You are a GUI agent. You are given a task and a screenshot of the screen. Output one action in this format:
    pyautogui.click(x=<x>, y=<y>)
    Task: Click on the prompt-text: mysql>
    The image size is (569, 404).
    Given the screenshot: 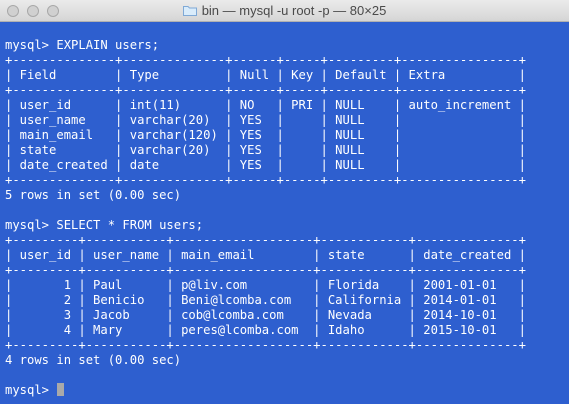 What is the action you would take?
    pyautogui.click(x=31, y=390)
    